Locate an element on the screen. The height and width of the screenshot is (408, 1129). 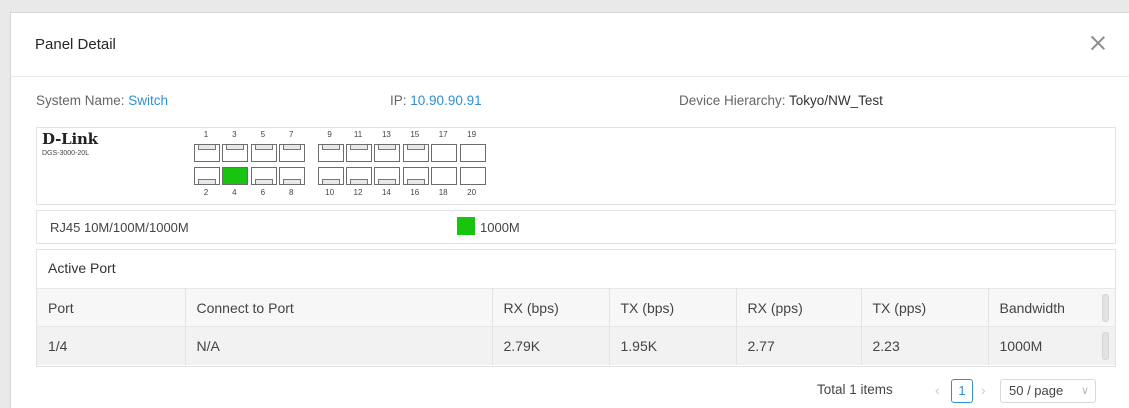
legend-port-type: RJ45 10M/100M/1000M is located at coordinates (119, 227).